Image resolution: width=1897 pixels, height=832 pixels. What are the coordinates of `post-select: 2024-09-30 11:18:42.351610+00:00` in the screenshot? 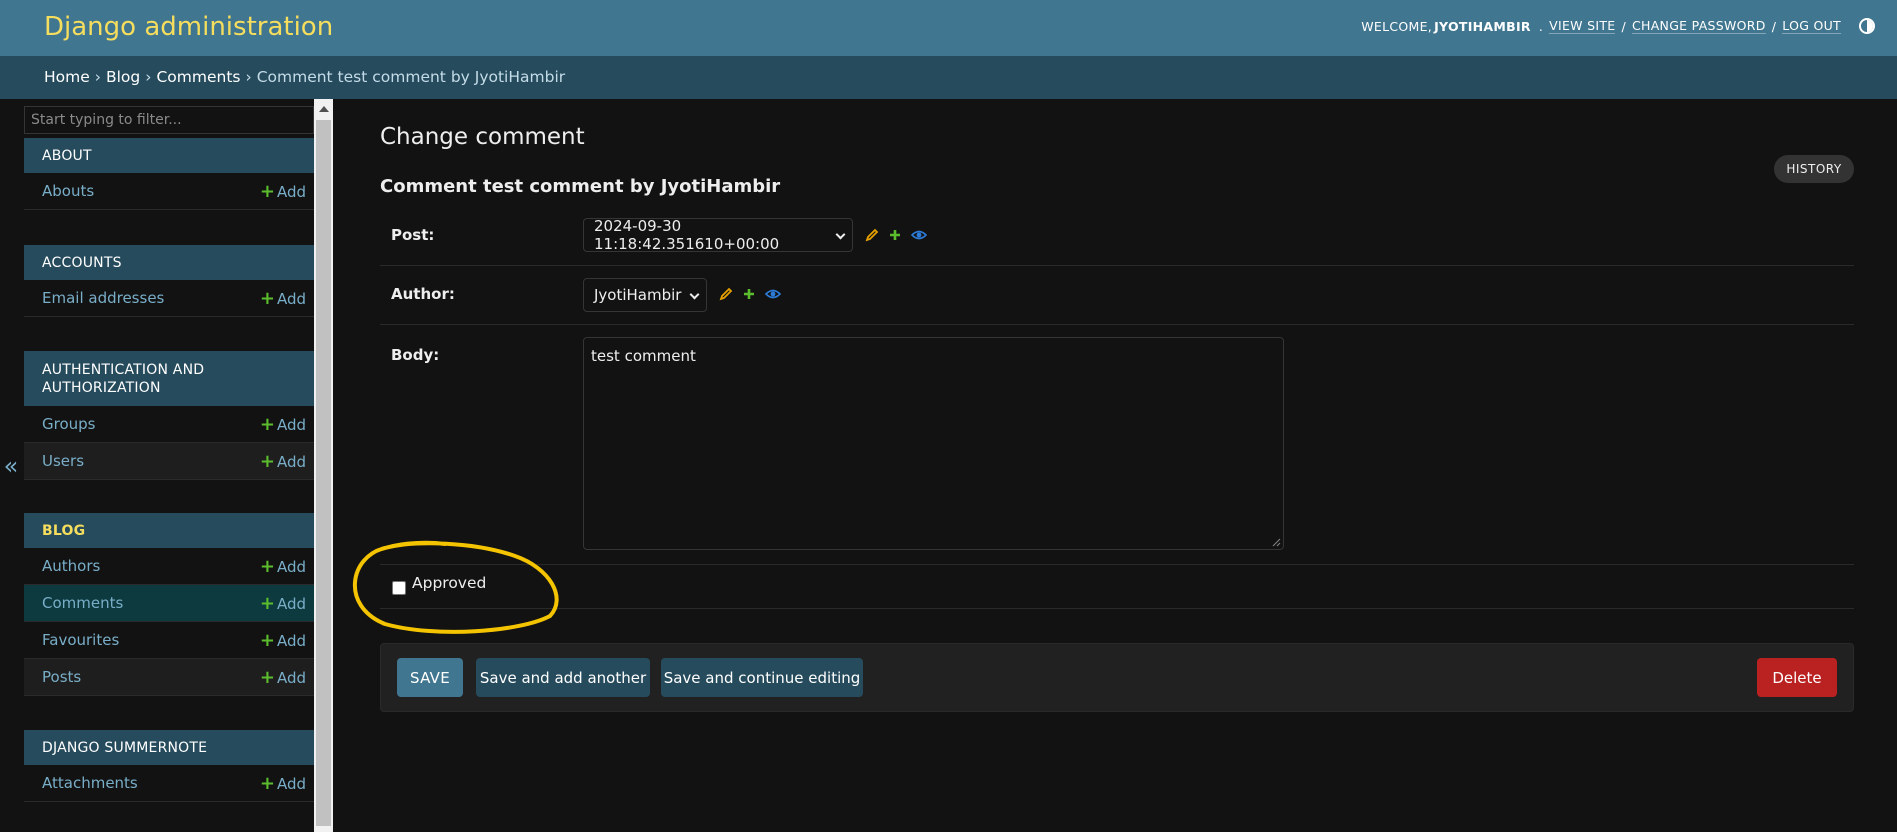 It's located at (718, 235).